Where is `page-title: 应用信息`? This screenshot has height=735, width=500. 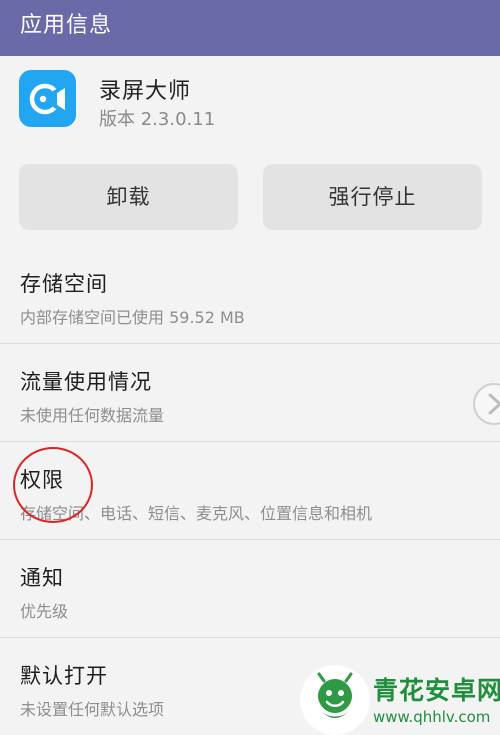 page-title: 应用信息 is located at coordinates (66, 25).